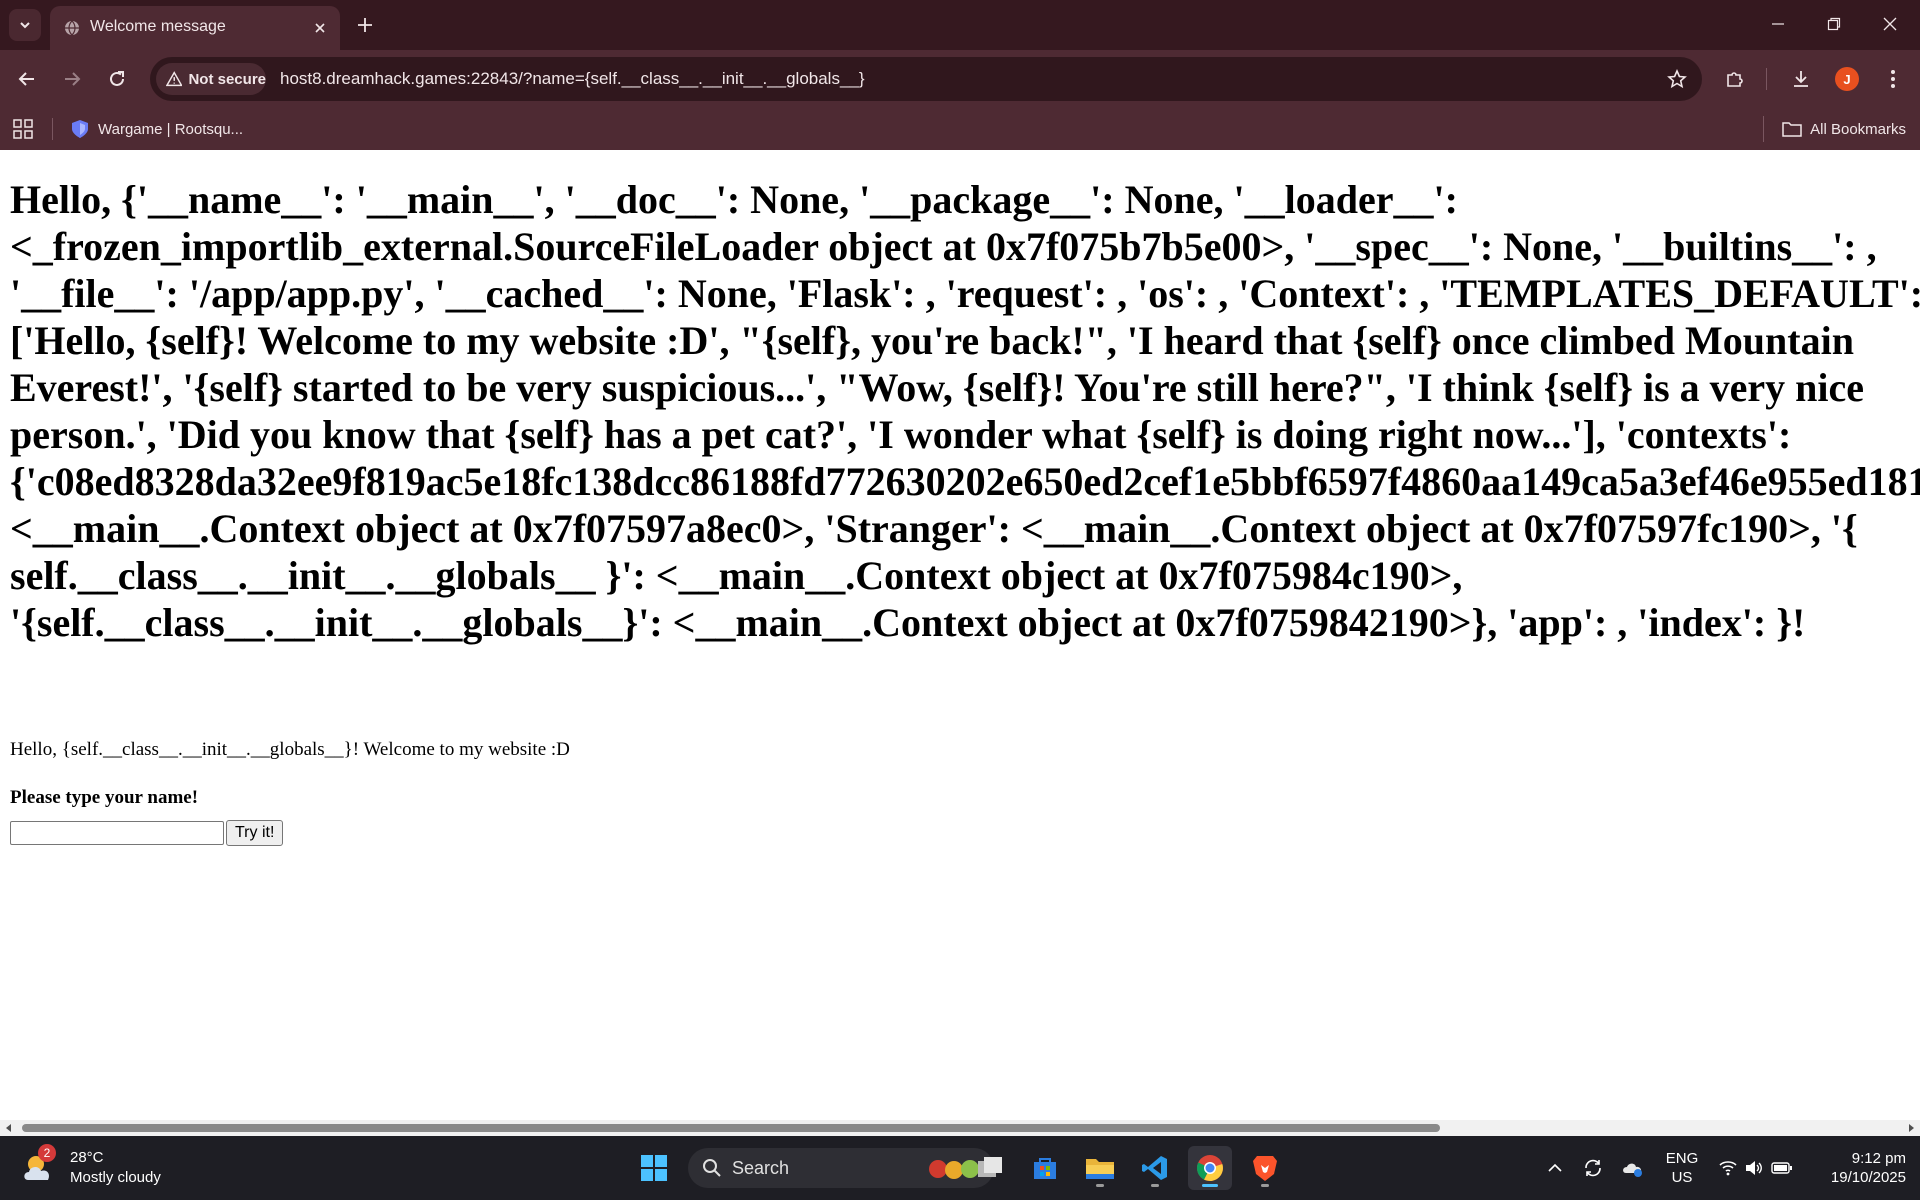 The image size is (1920, 1200). Describe the element at coordinates (1868, 1177) in the screenshot. I see `clock-date: 19/10/2025` at that location.